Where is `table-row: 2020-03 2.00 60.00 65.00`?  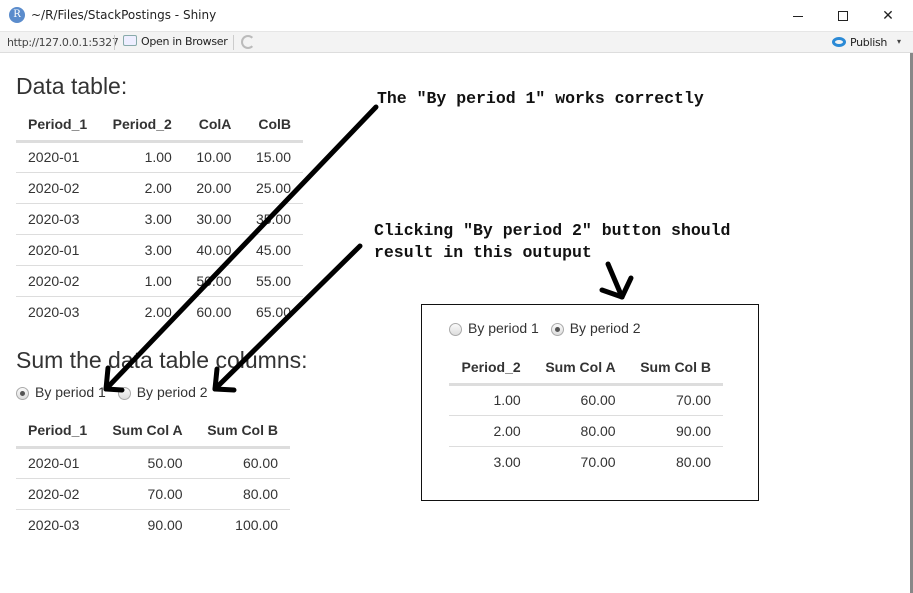 table-row: 2020-03 2.00 60.00 65.00 is located at coordinates (159, 311).